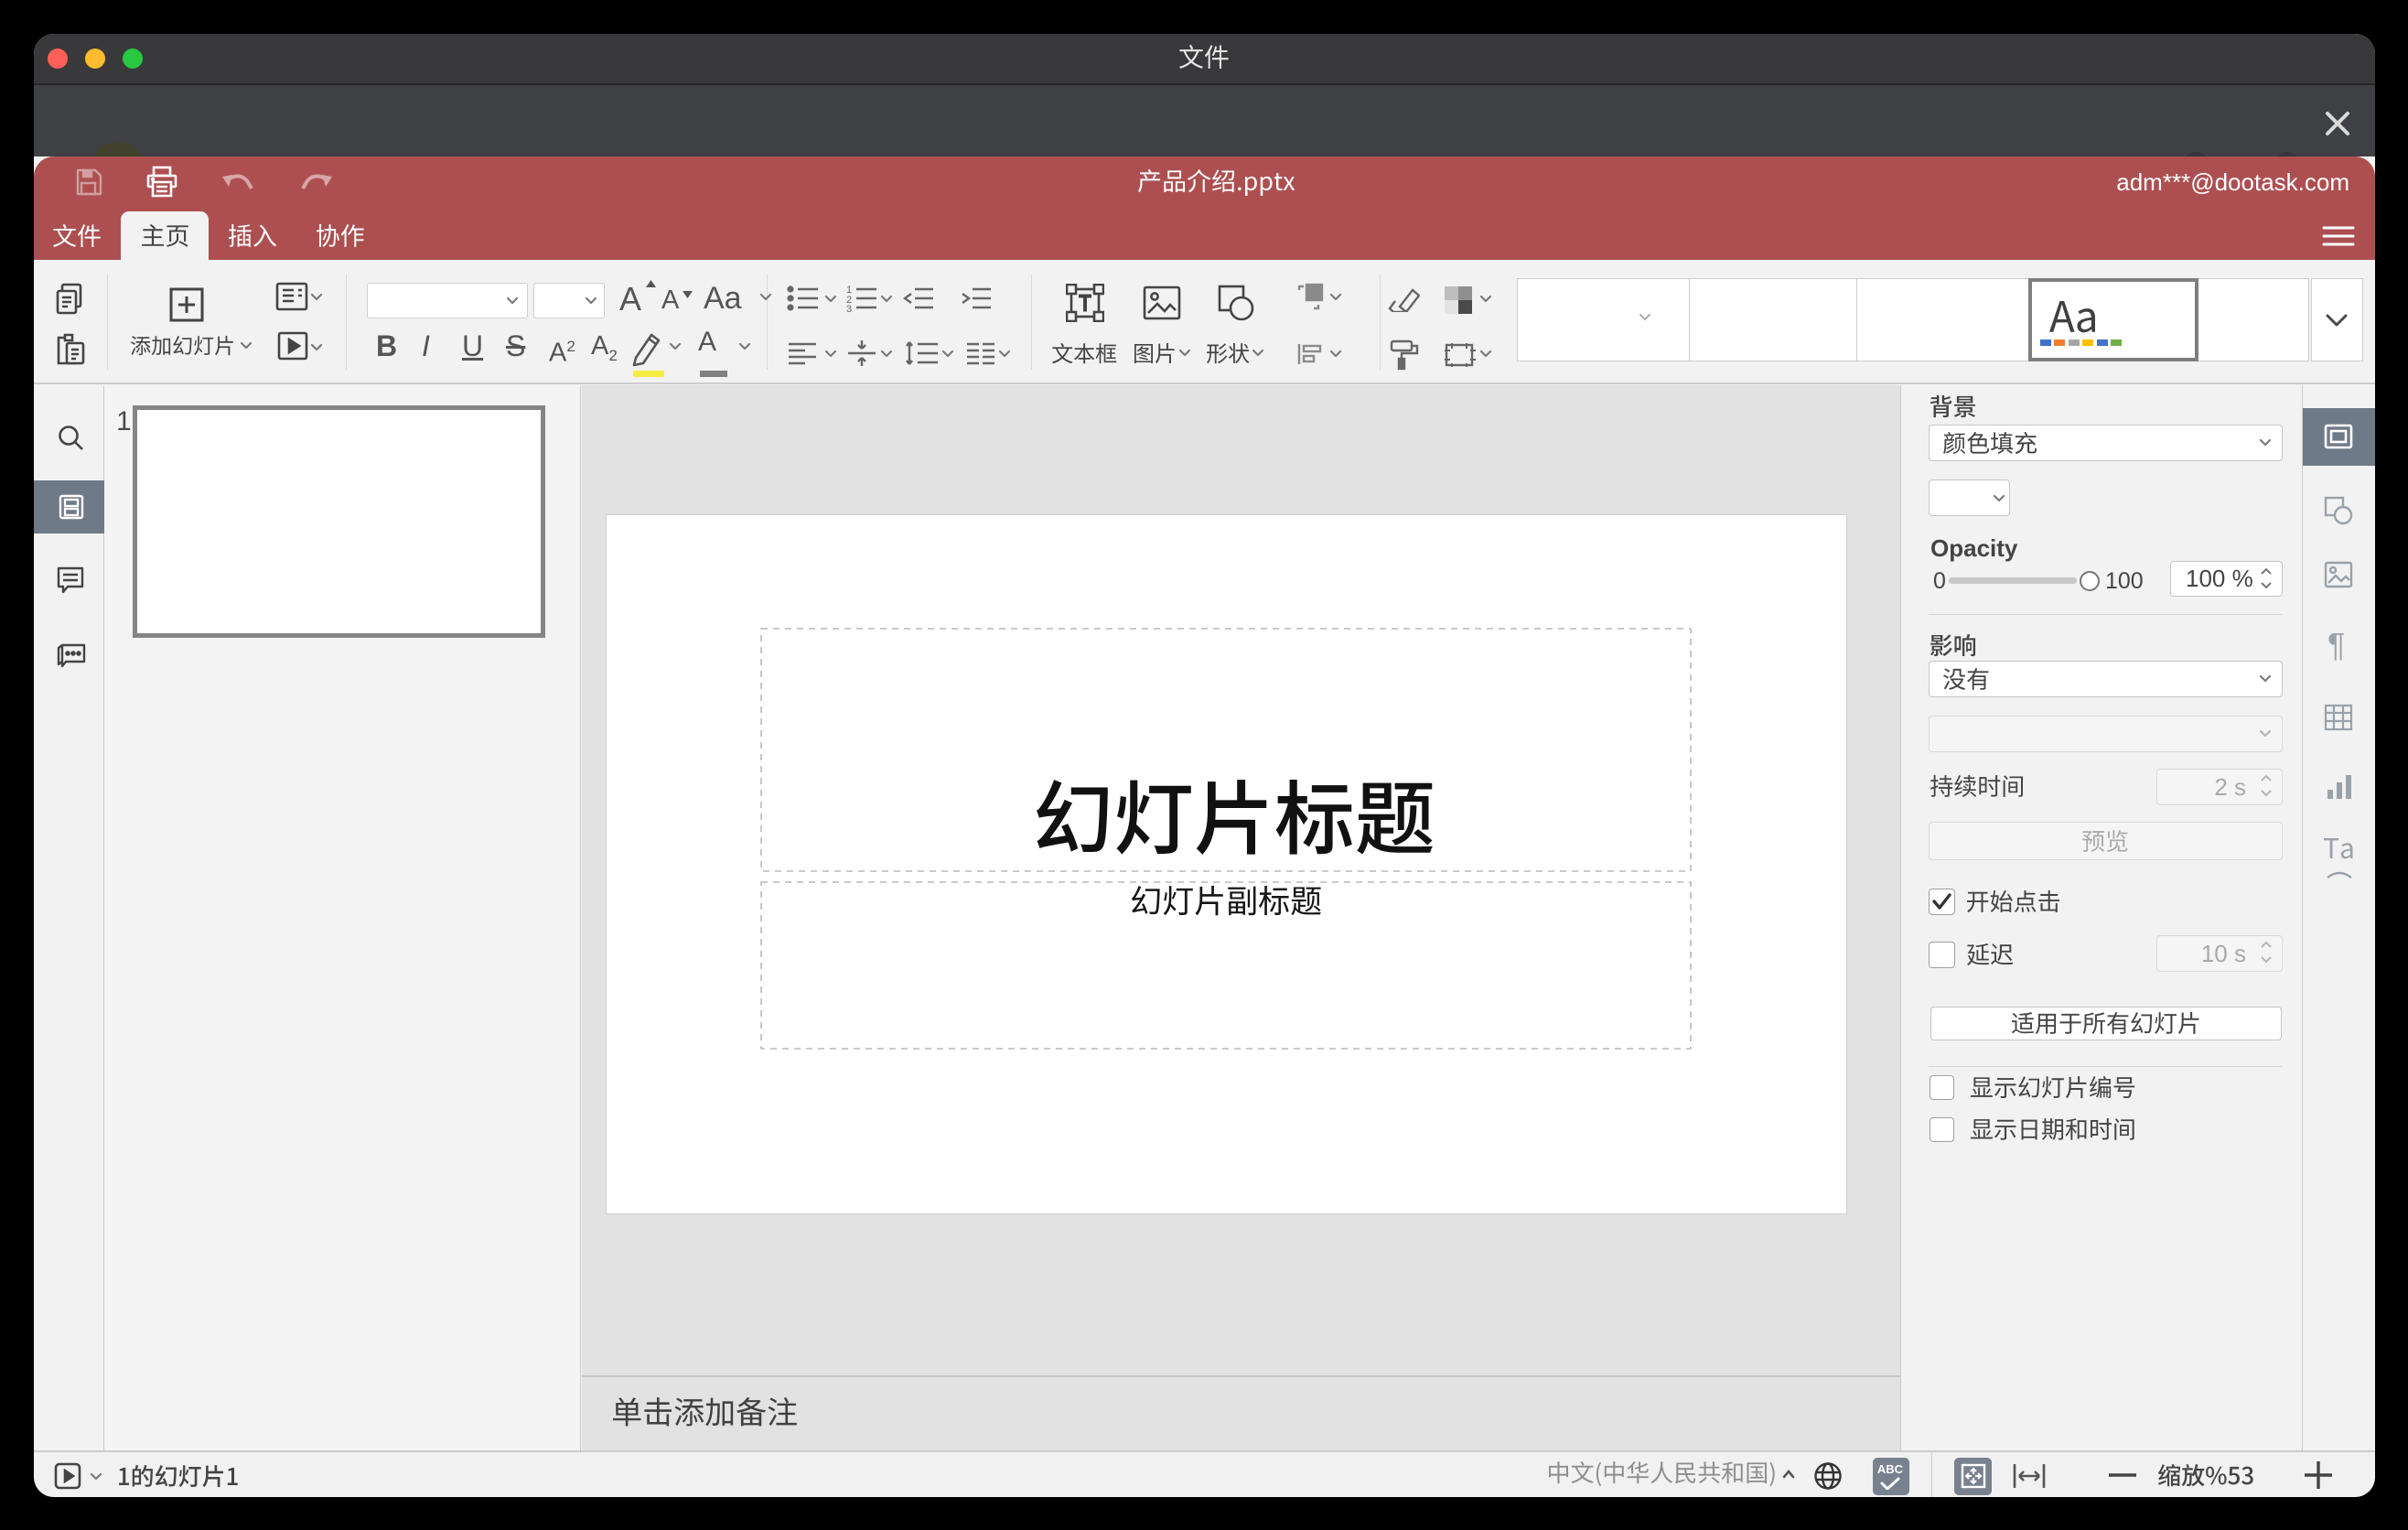 The image size is (2408, 1530). I want to click on svg-text: 3, so click(849, 308).